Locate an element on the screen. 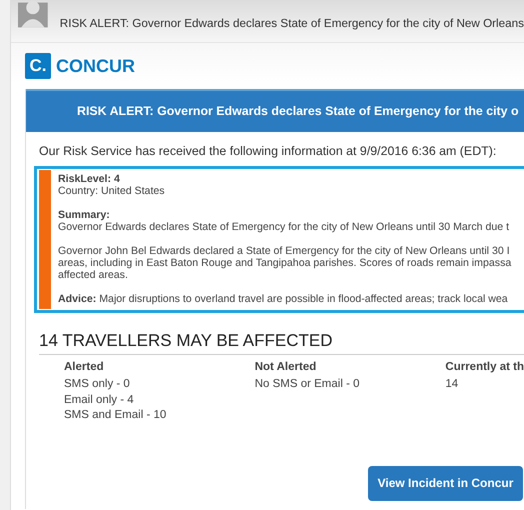 This screenshot has height=510, width=524. view-incident-button: View Incident in Concur is located at coordinates (445, 483).